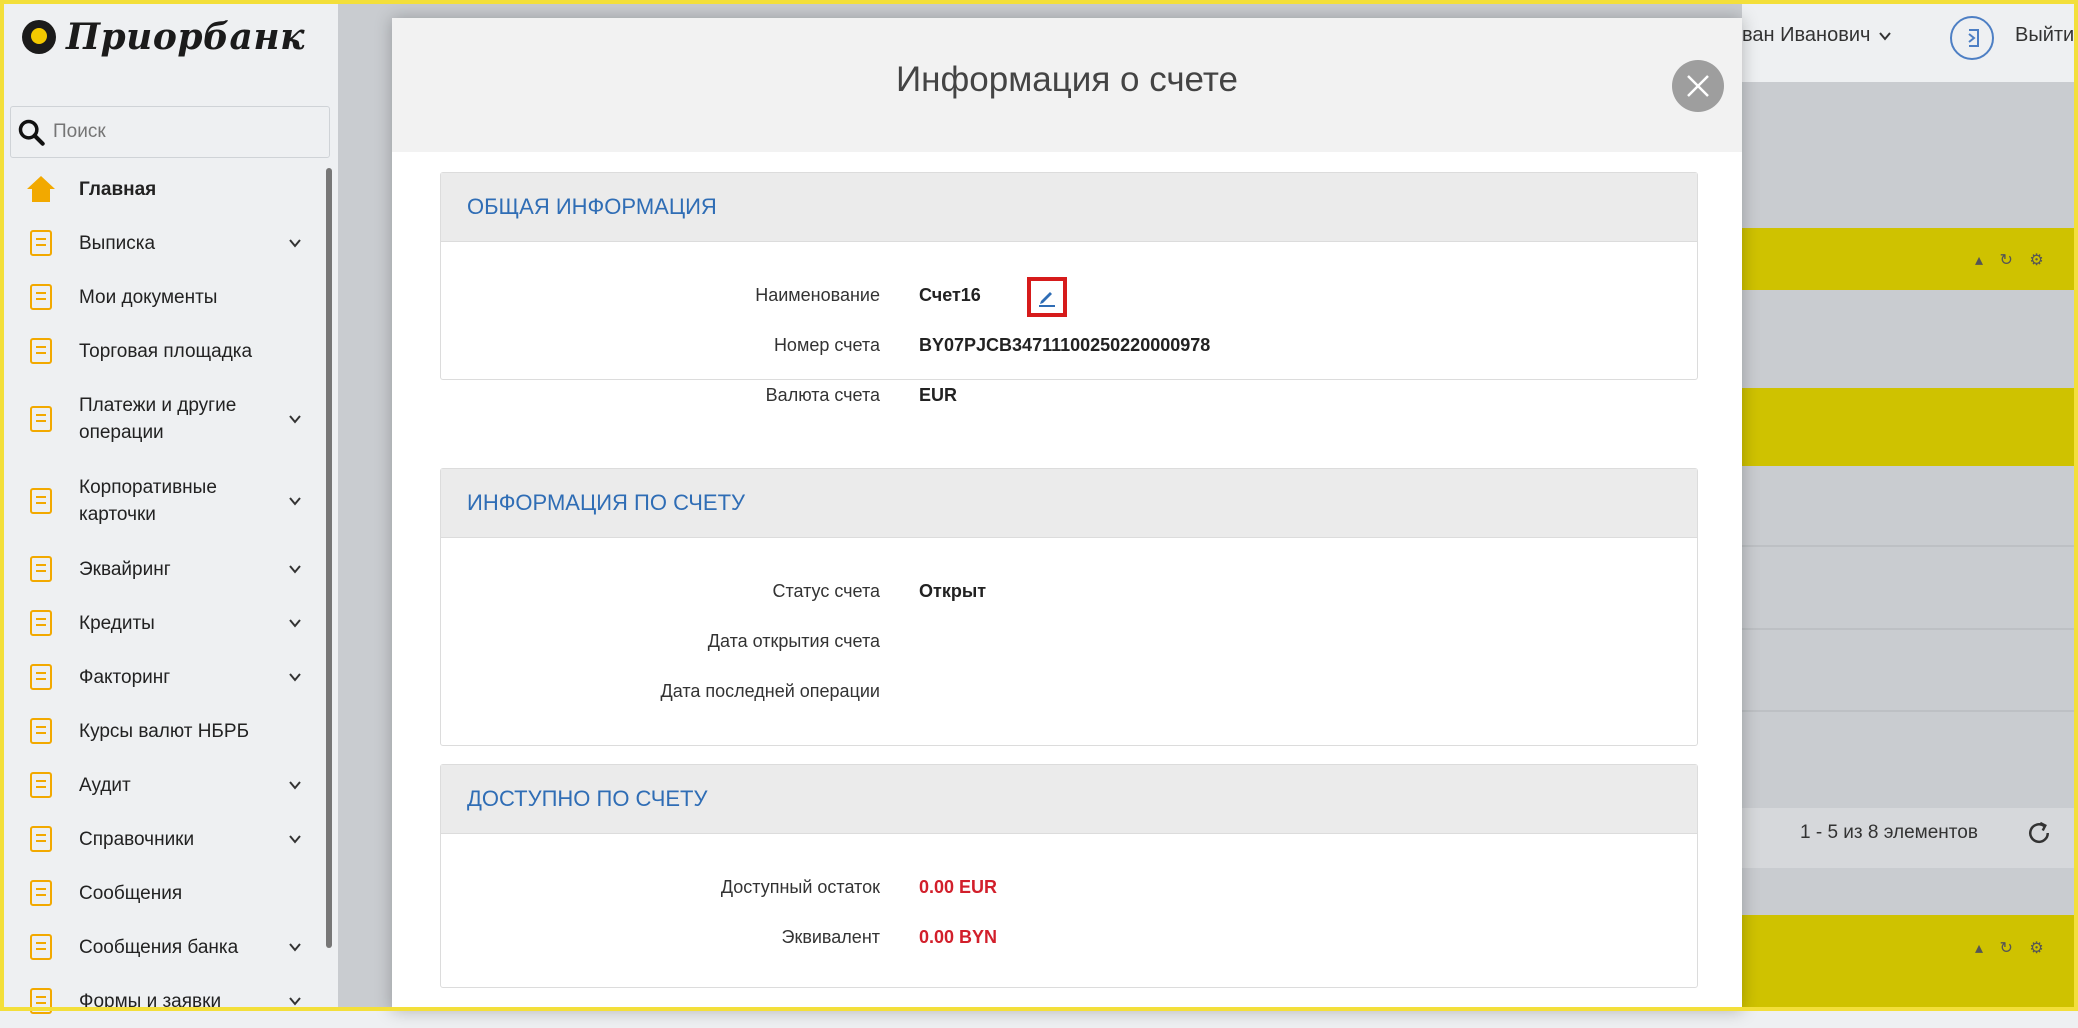 The height and width of the screenshot is (1028, 2078). I want to click on sidebar-item-label: Мои документы, so click(148, 297).